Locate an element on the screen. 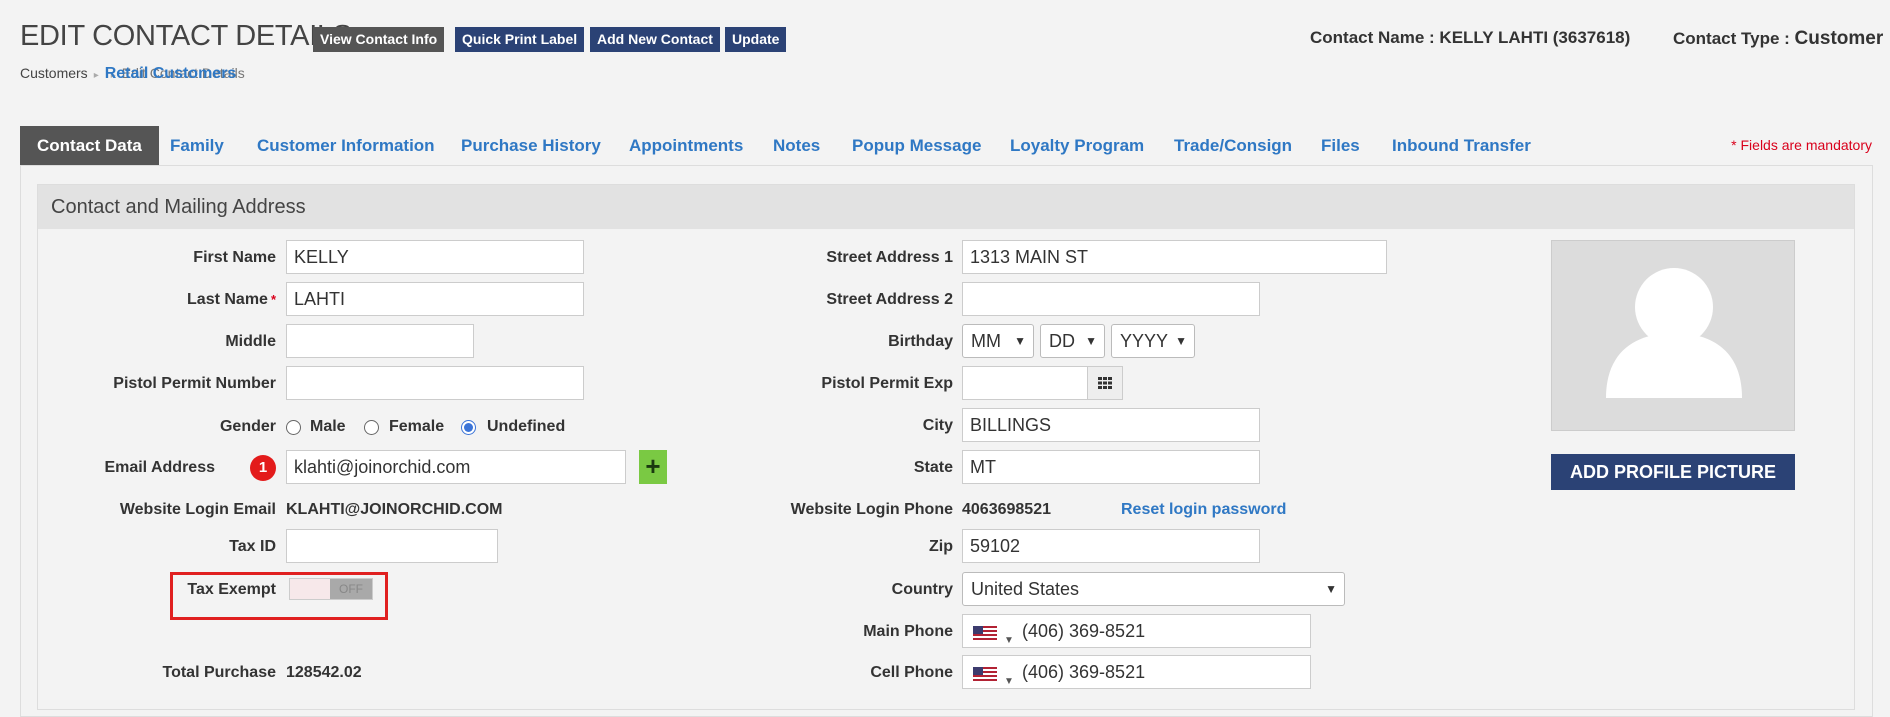  zip-label: Zip is located at coordinates (941, 546).